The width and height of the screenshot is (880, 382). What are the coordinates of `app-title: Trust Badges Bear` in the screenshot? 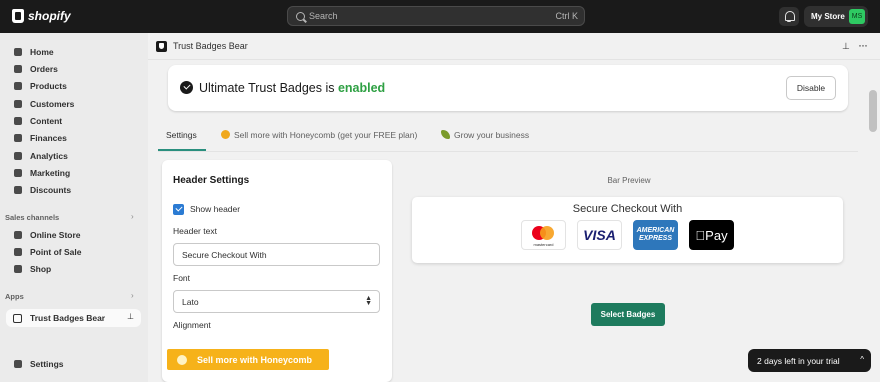 It's located at (210, 46).